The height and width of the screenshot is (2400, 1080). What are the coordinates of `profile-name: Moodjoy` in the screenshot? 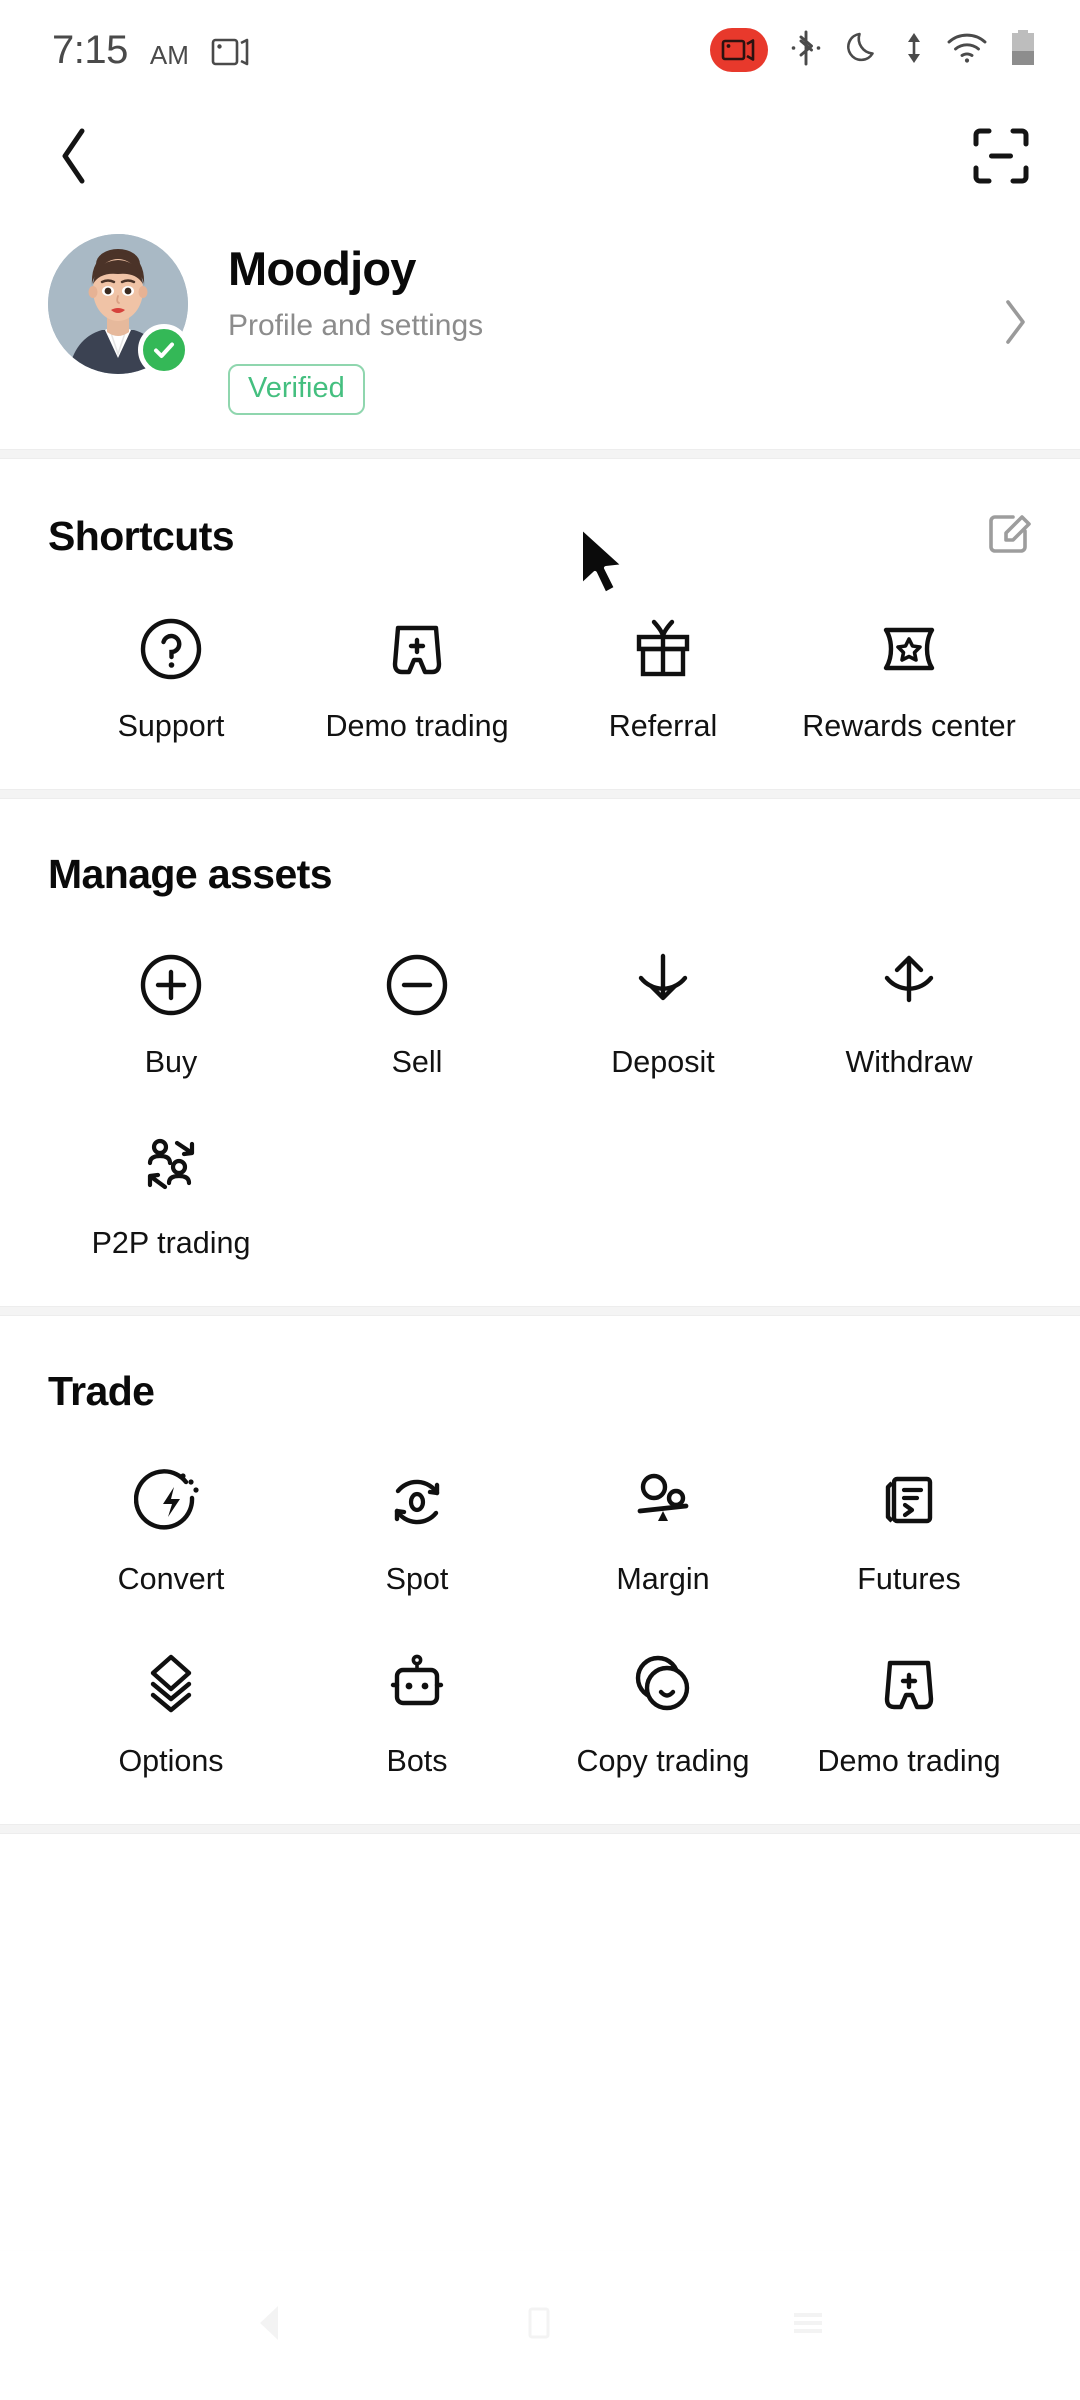 It's located at (322, 268).